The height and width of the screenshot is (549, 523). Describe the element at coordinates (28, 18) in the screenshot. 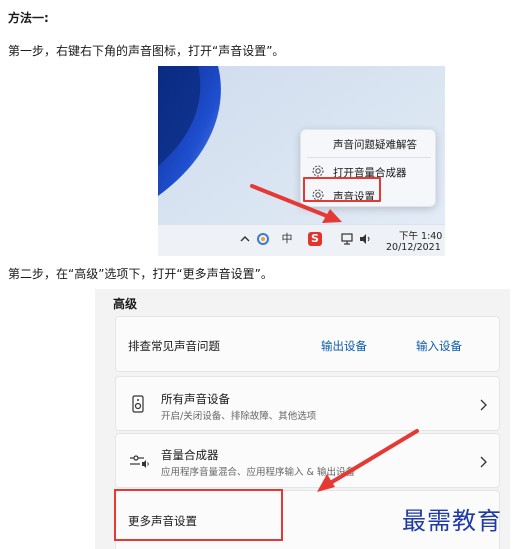

I see `method-heading: 方法一:` at that location.